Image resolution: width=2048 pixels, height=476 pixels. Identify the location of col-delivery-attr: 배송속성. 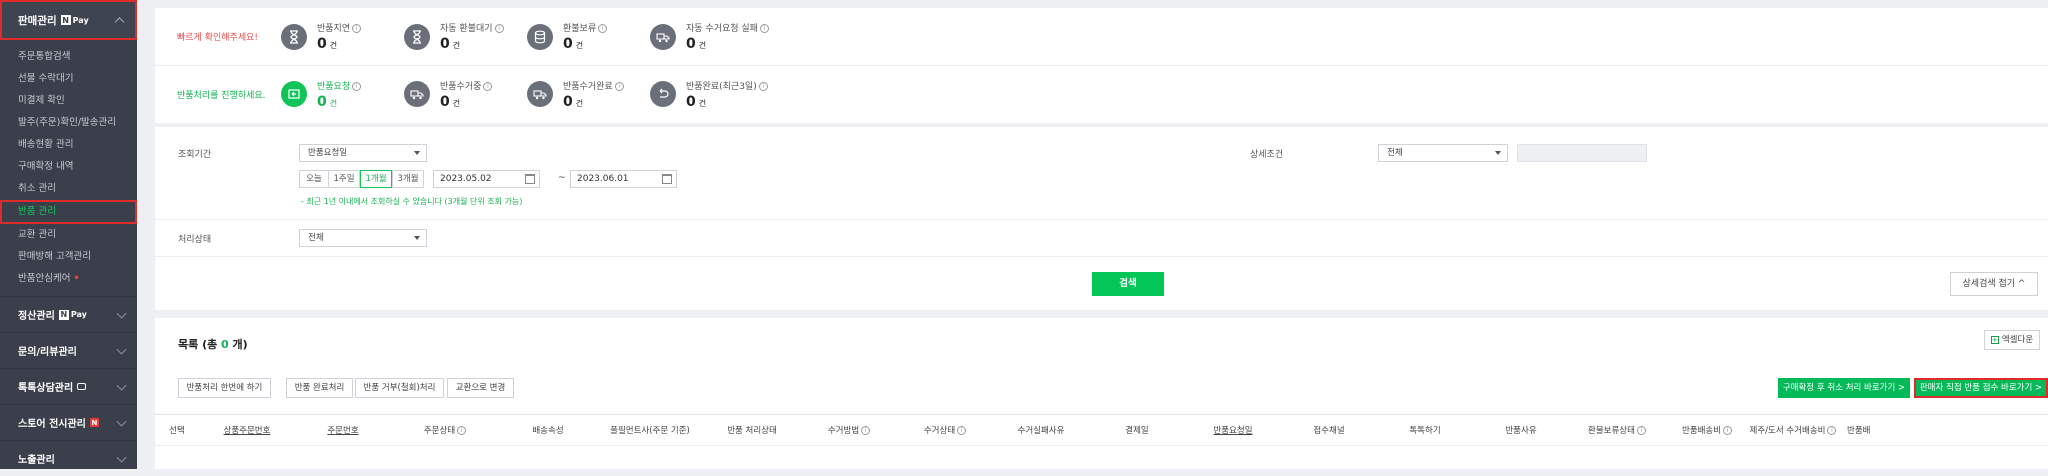
(548, 431).